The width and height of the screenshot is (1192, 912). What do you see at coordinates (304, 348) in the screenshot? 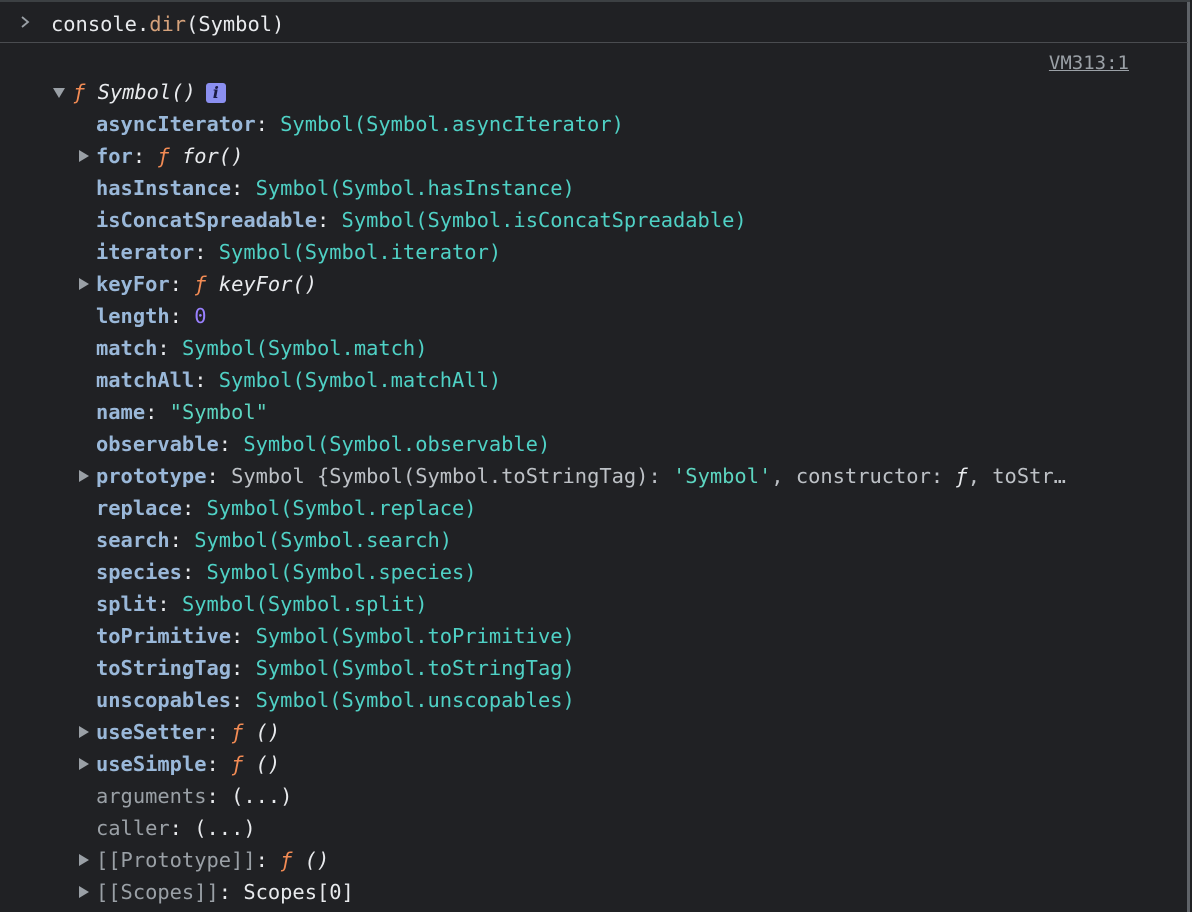
I see `property-value: Symbol(Symbol.match)` at bounding box center [304, 348].